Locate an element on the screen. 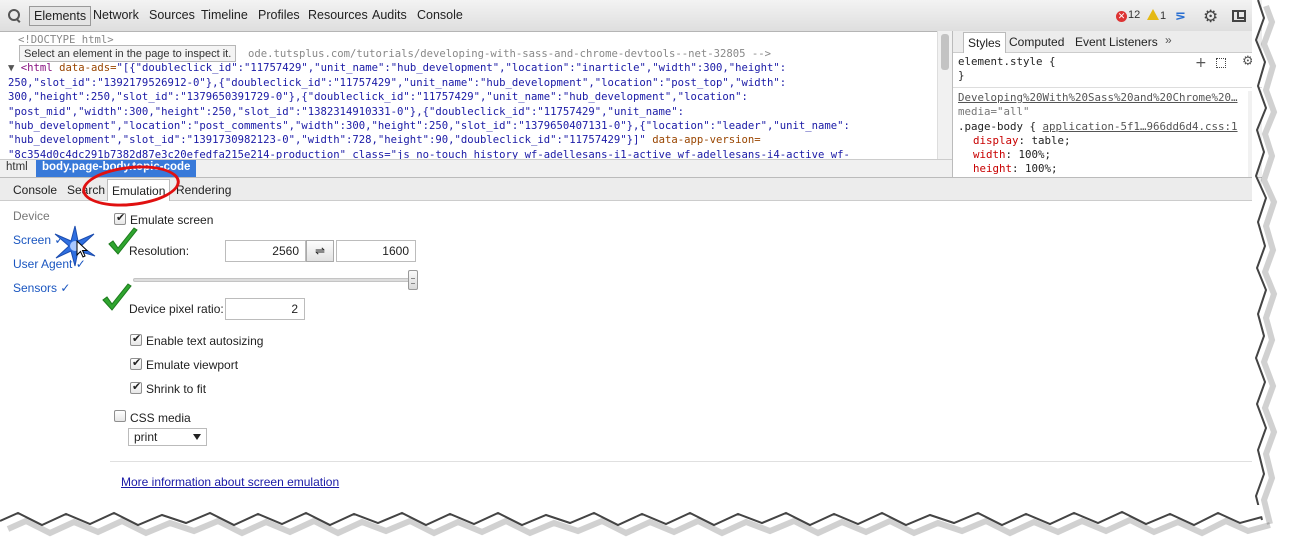  dom-tag: <html is located at coordinates (36, 68).